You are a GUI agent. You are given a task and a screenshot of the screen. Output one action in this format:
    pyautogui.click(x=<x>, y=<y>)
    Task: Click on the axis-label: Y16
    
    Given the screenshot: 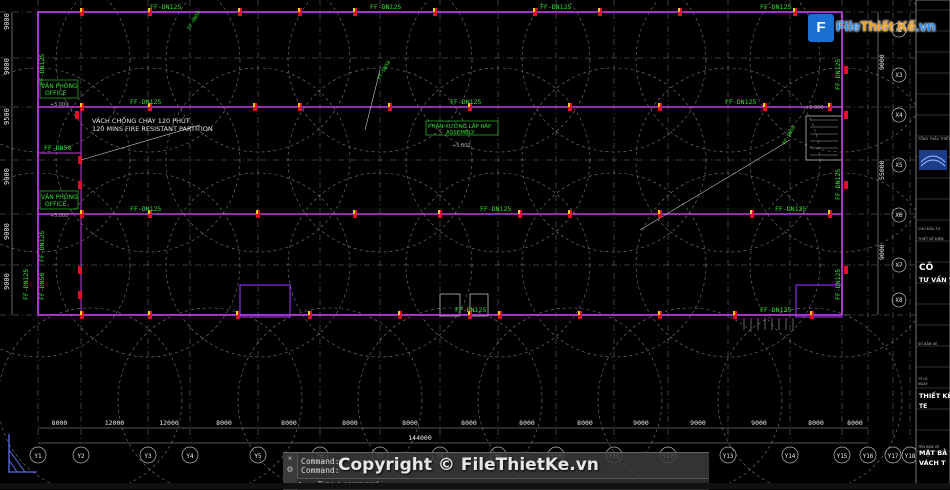 What is the action you would take?
    pyautogui.click(x=868, y=456)
    